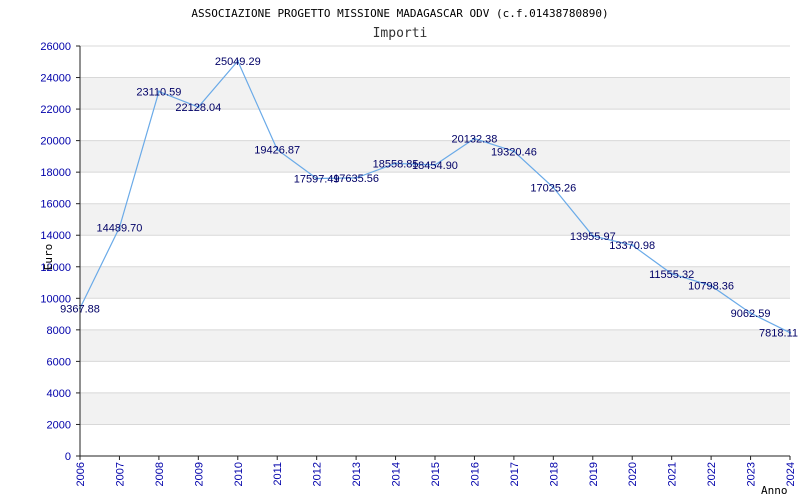 This screenshot has height=500, width=800. I want to click on y-tick-label: 14000, so click(55, 236).